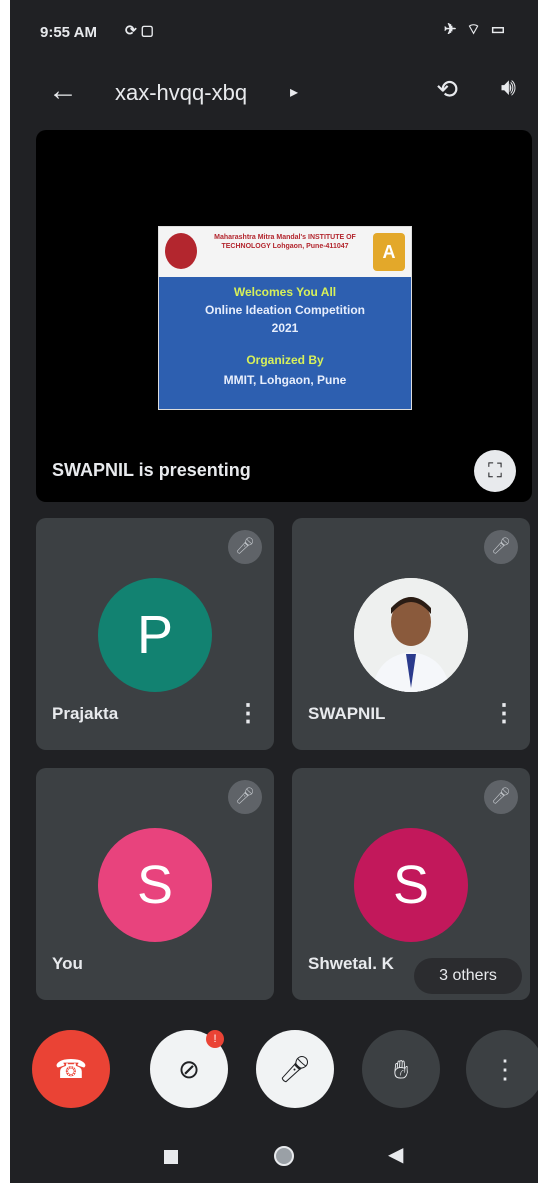  Describe the element at coordinates (284, 1156) in the screenshot. I see `home-icon` at that location.